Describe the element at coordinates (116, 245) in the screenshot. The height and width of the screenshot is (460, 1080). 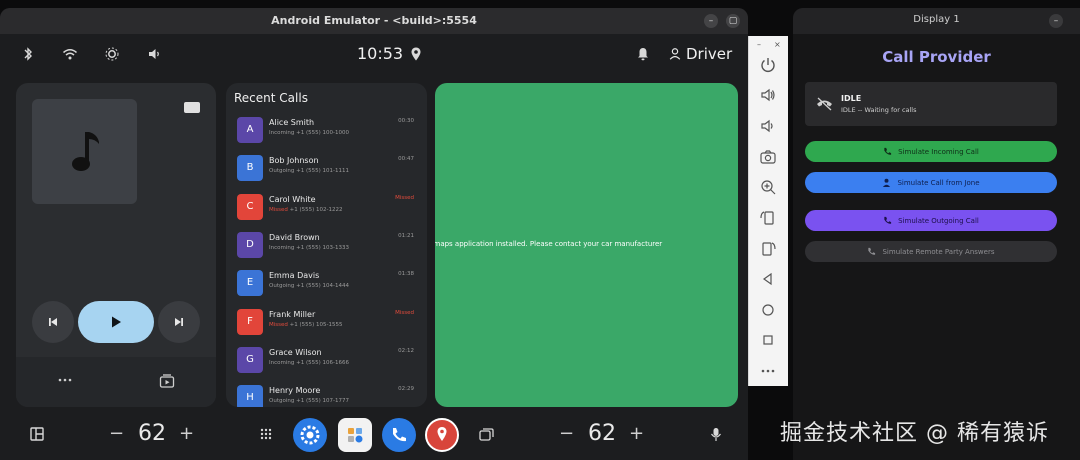
I see `media-card` at that location.